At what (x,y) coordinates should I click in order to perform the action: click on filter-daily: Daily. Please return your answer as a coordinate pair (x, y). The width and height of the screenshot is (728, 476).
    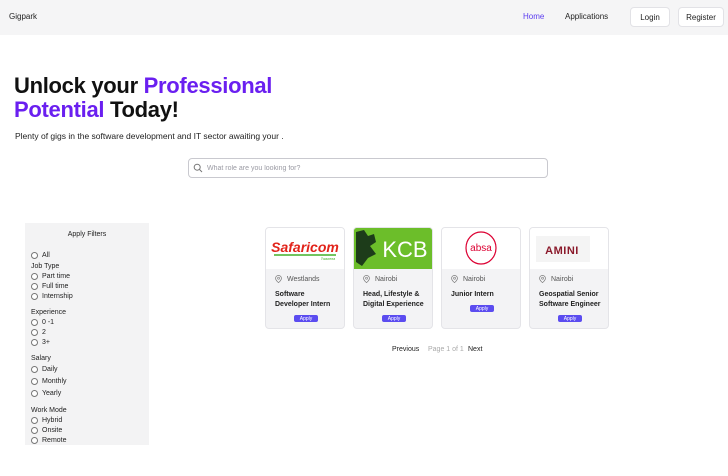
    Looking at the image, I should click on (44, 369).